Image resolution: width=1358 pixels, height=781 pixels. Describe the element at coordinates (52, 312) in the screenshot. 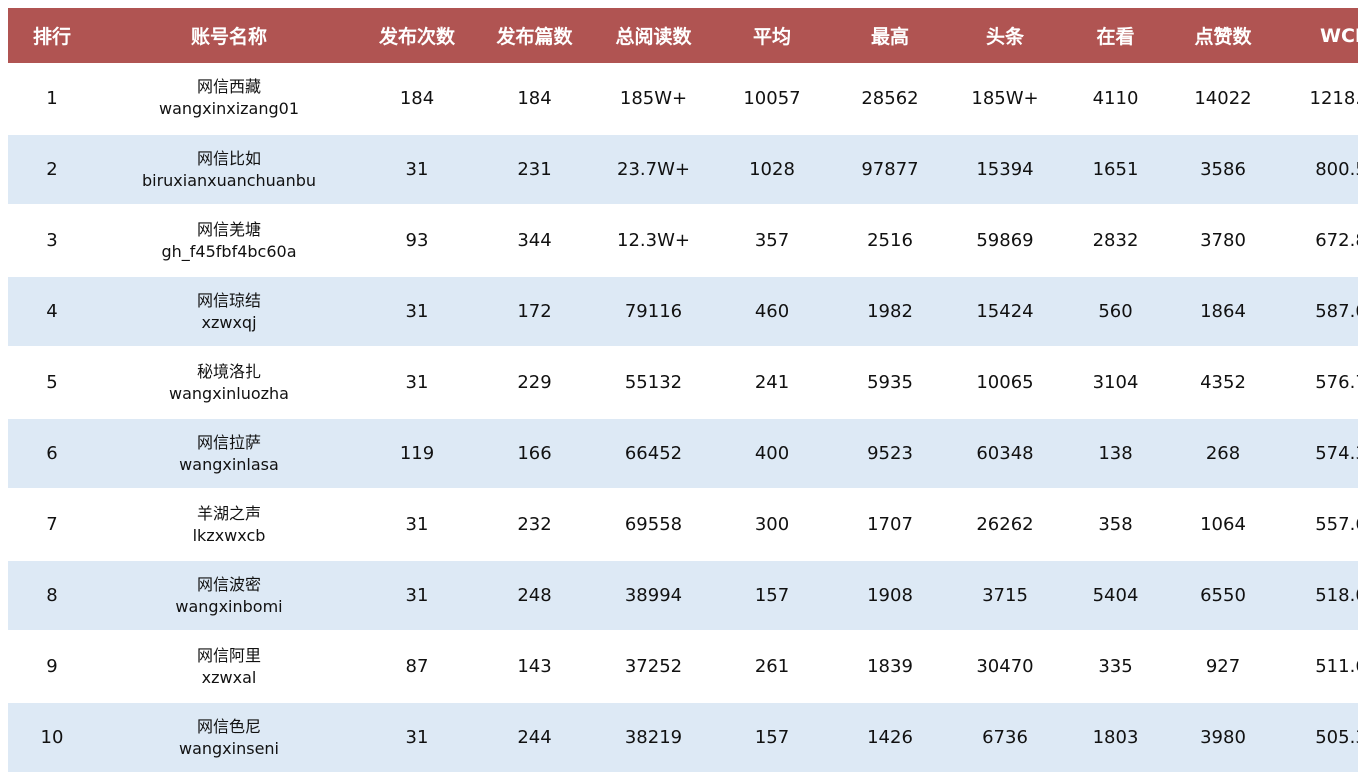

I see `rank-cell: 4` at that location.